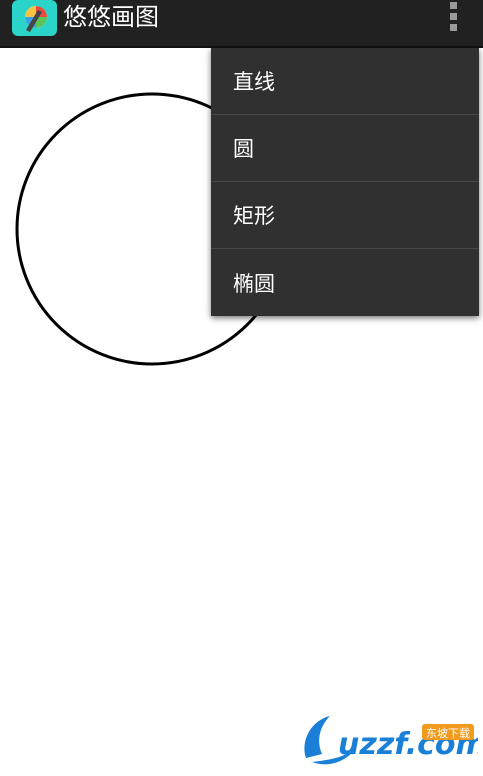 This screenshot has height=776, width=483. Describe the element at coordinates (345, 282) in the screenshot. I see `menu-item-ellipse: 椭圆` at that location.